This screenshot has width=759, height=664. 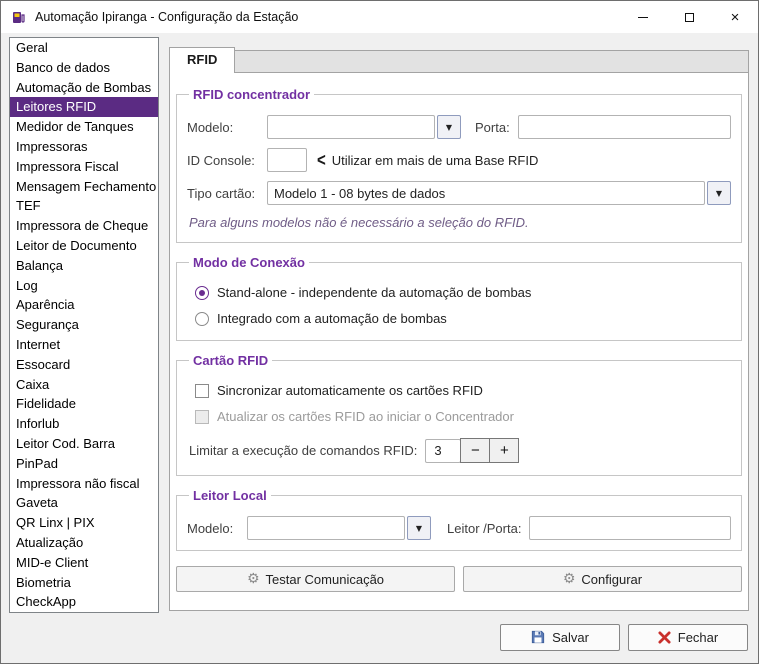 I want to click on limit-label: Limitar a execução de comandos RFID:, so click(x=303, y=450).